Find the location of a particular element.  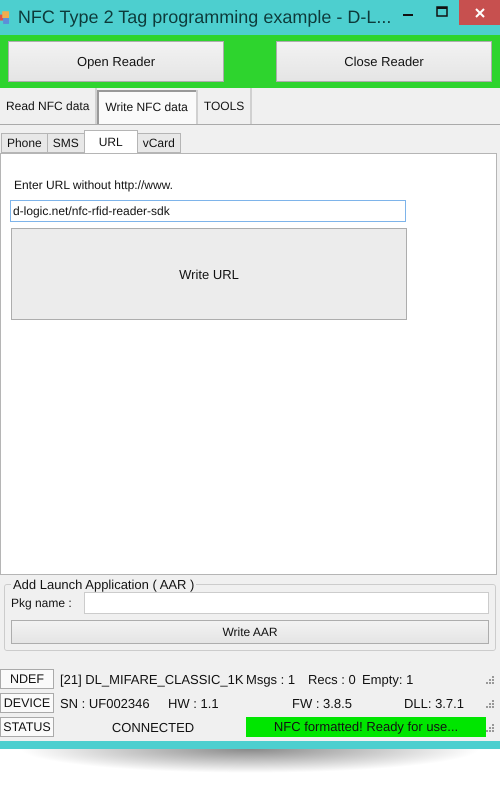

status-label: NDEF is located at coordinates (27, 679).